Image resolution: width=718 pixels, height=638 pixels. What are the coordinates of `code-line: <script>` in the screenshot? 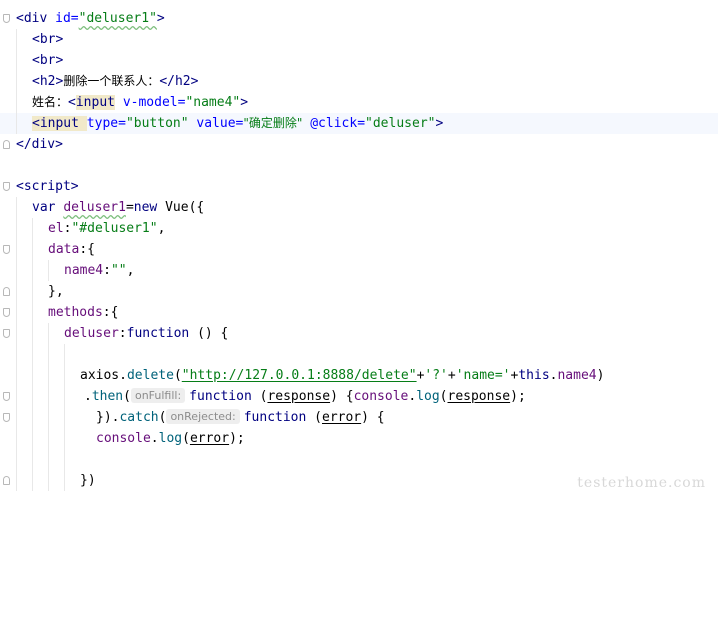 It's located at (359, 186).